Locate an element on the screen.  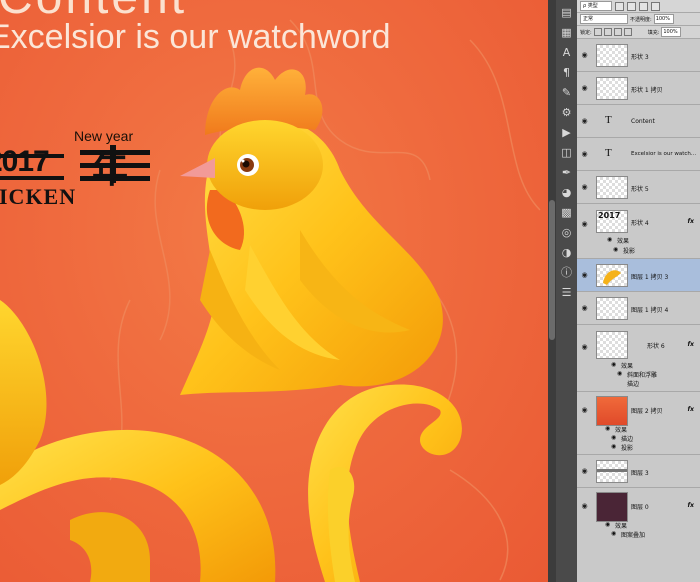
layer-name: 图层 1 拷贝 4 is located at coordinates (650, 310).